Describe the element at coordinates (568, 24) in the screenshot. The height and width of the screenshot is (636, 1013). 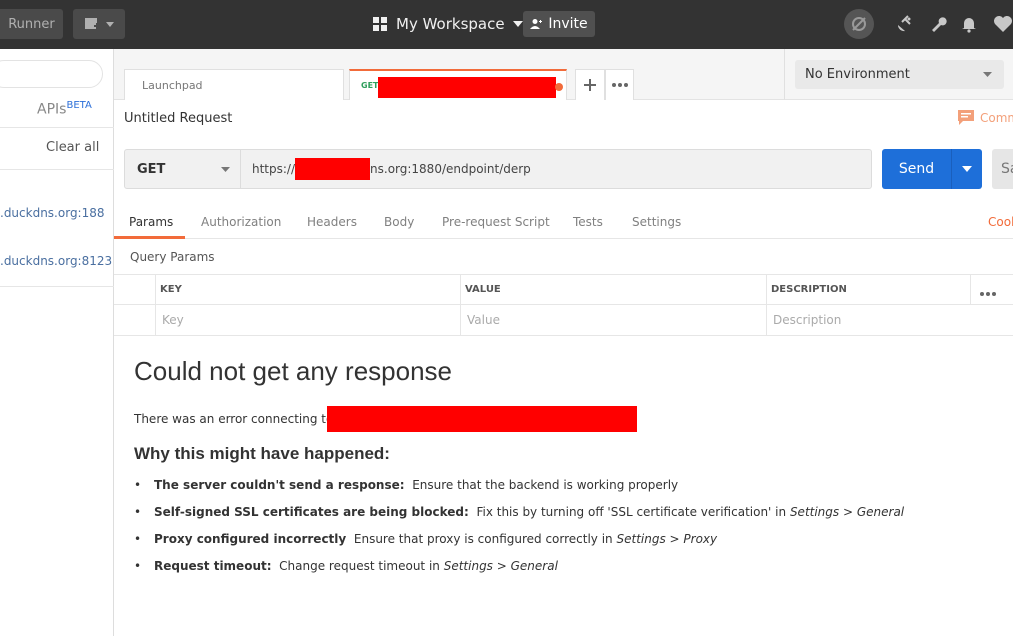
I see `invite-label: Invite` at that location.